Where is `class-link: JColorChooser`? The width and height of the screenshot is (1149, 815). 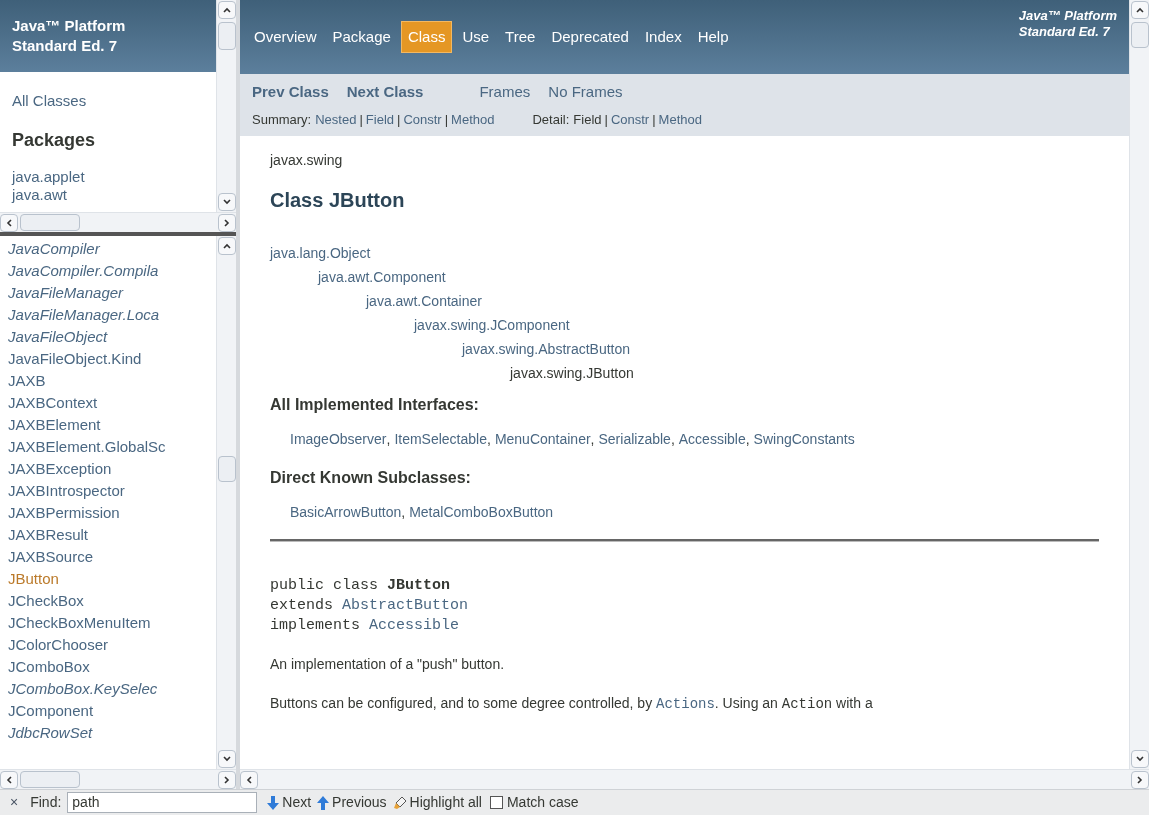
class-link: JColorChooser is located at coordinates (58, 645).